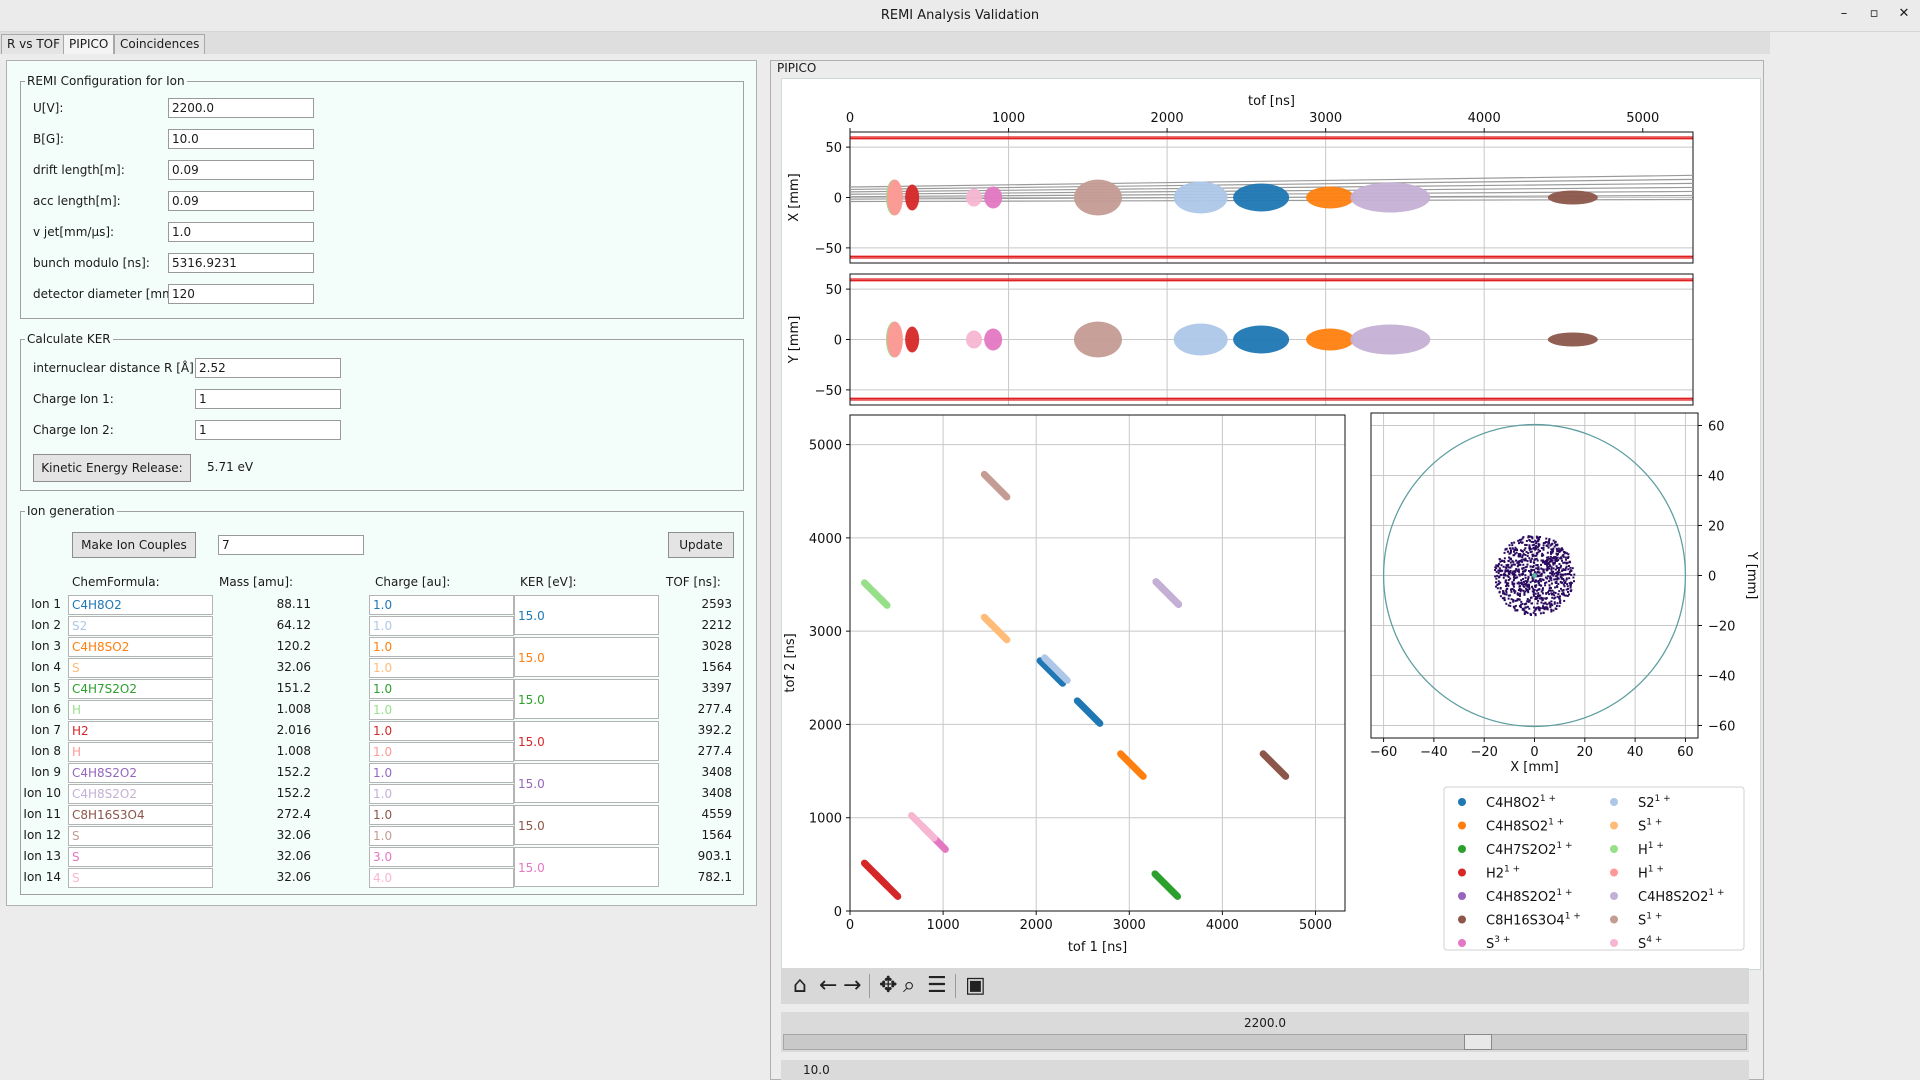 The image size is (1920, 1080). I want to click on ion-formula-input: H2, so click(140, 731).